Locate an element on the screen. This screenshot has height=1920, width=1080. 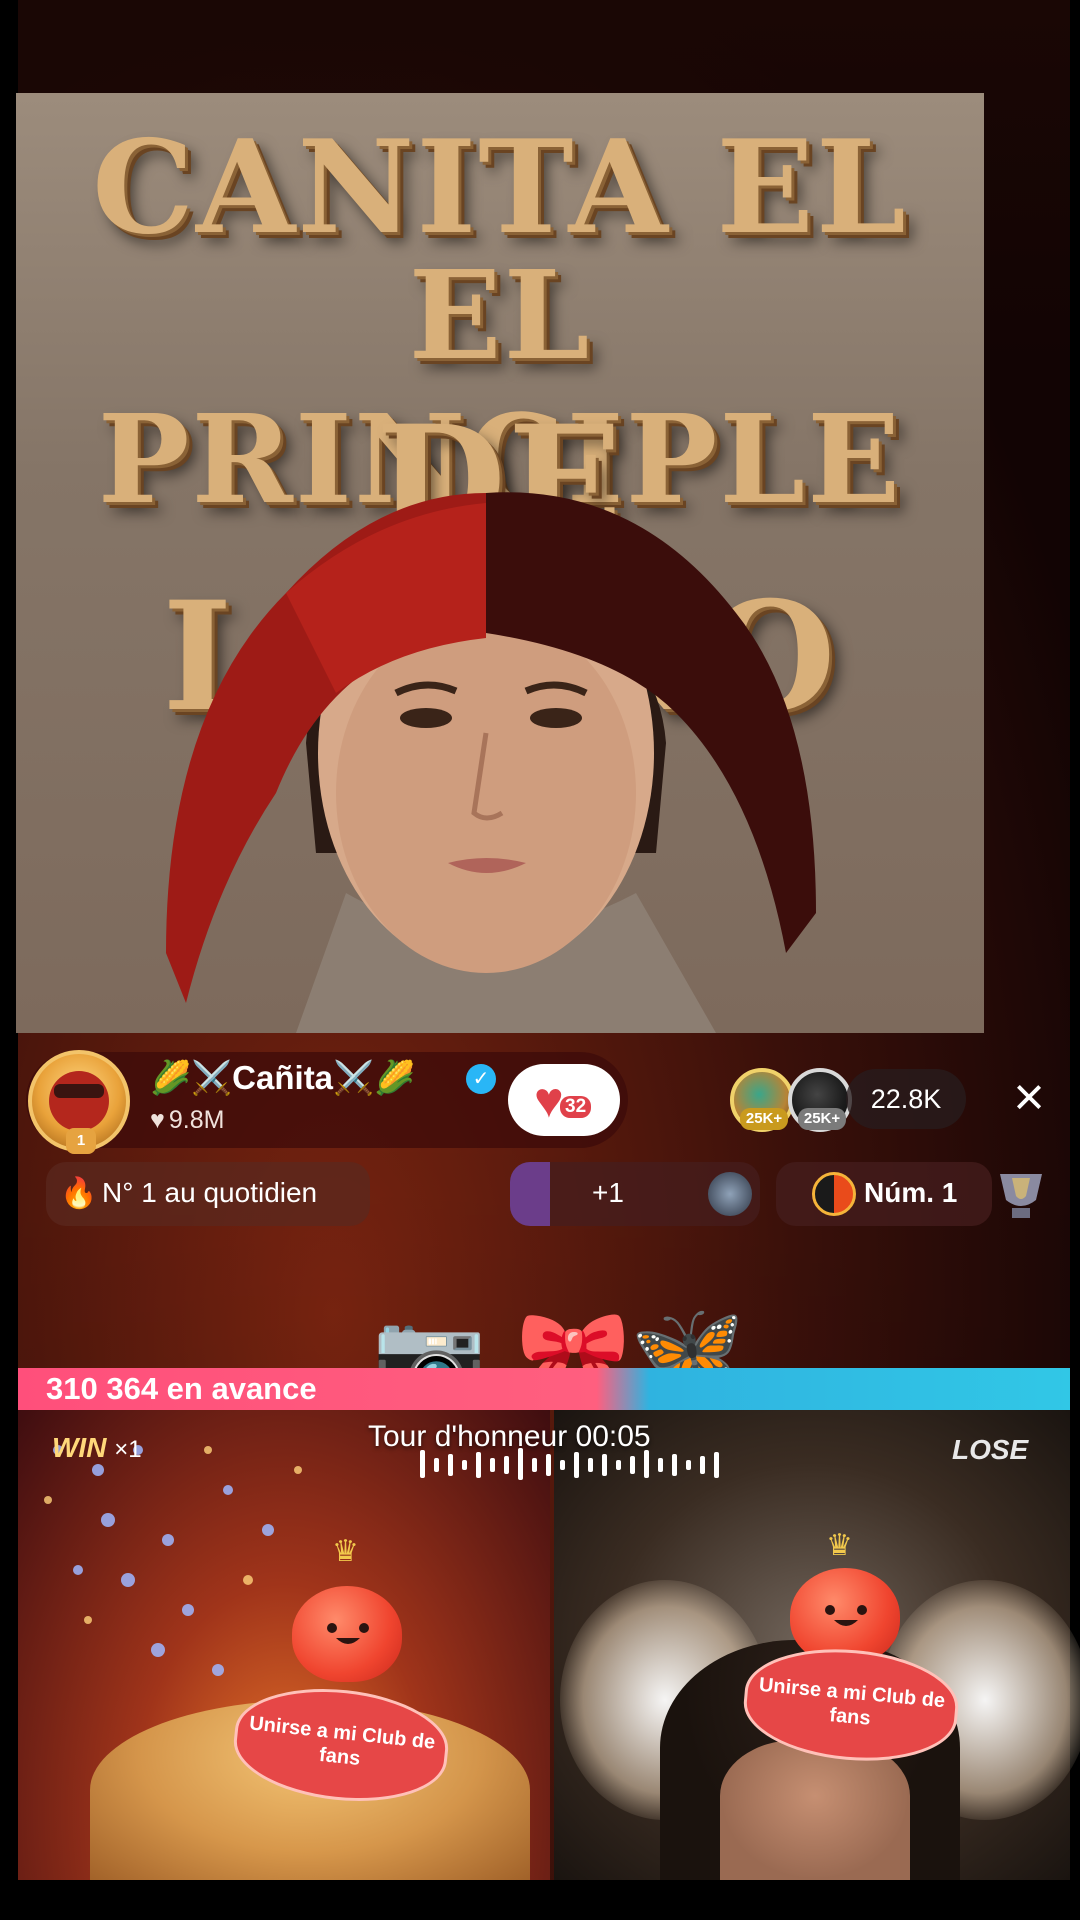
ranking-trophy-icon is located at coordinates (1021, 1195).